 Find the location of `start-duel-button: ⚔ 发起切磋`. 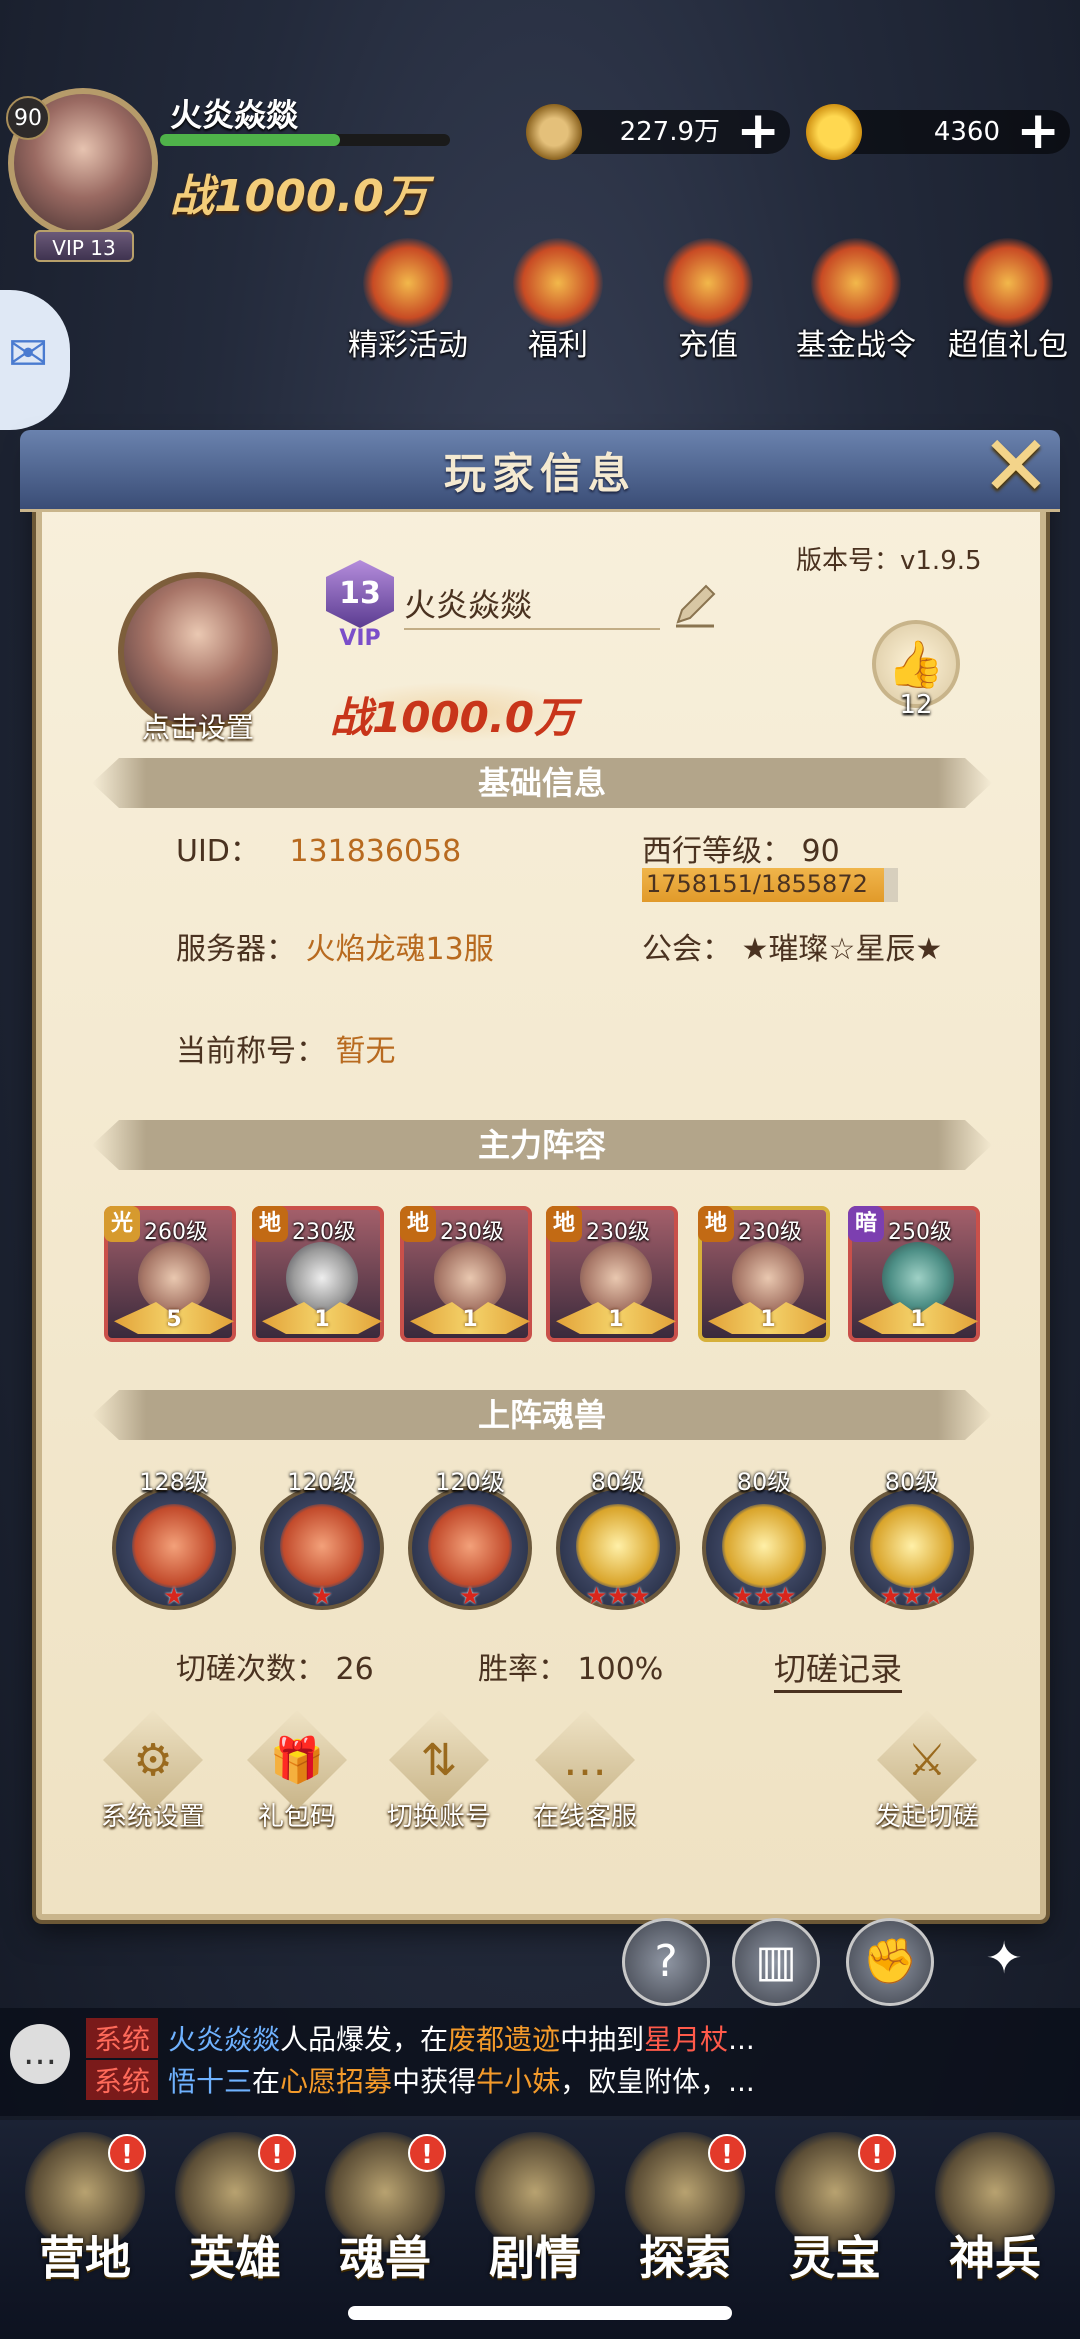

start-duel-button: ⚔ 发起切磋 is located at coordinates (927, 1771).